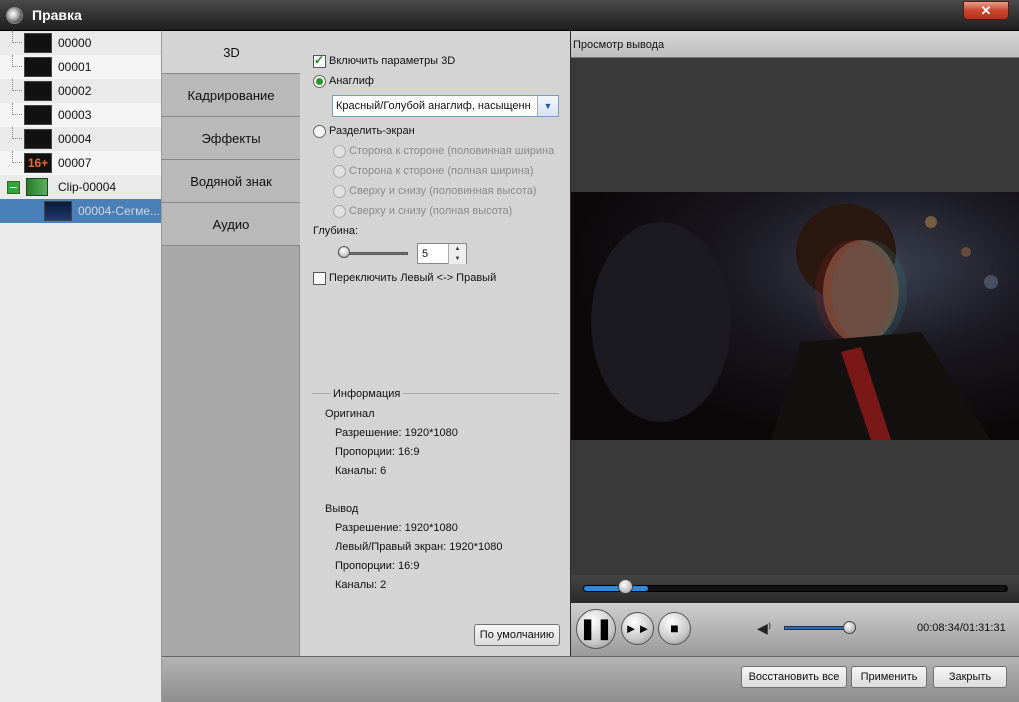  I want to click on split-option-label: Сторона к стороне (половинная ширина, so click(452, 151).